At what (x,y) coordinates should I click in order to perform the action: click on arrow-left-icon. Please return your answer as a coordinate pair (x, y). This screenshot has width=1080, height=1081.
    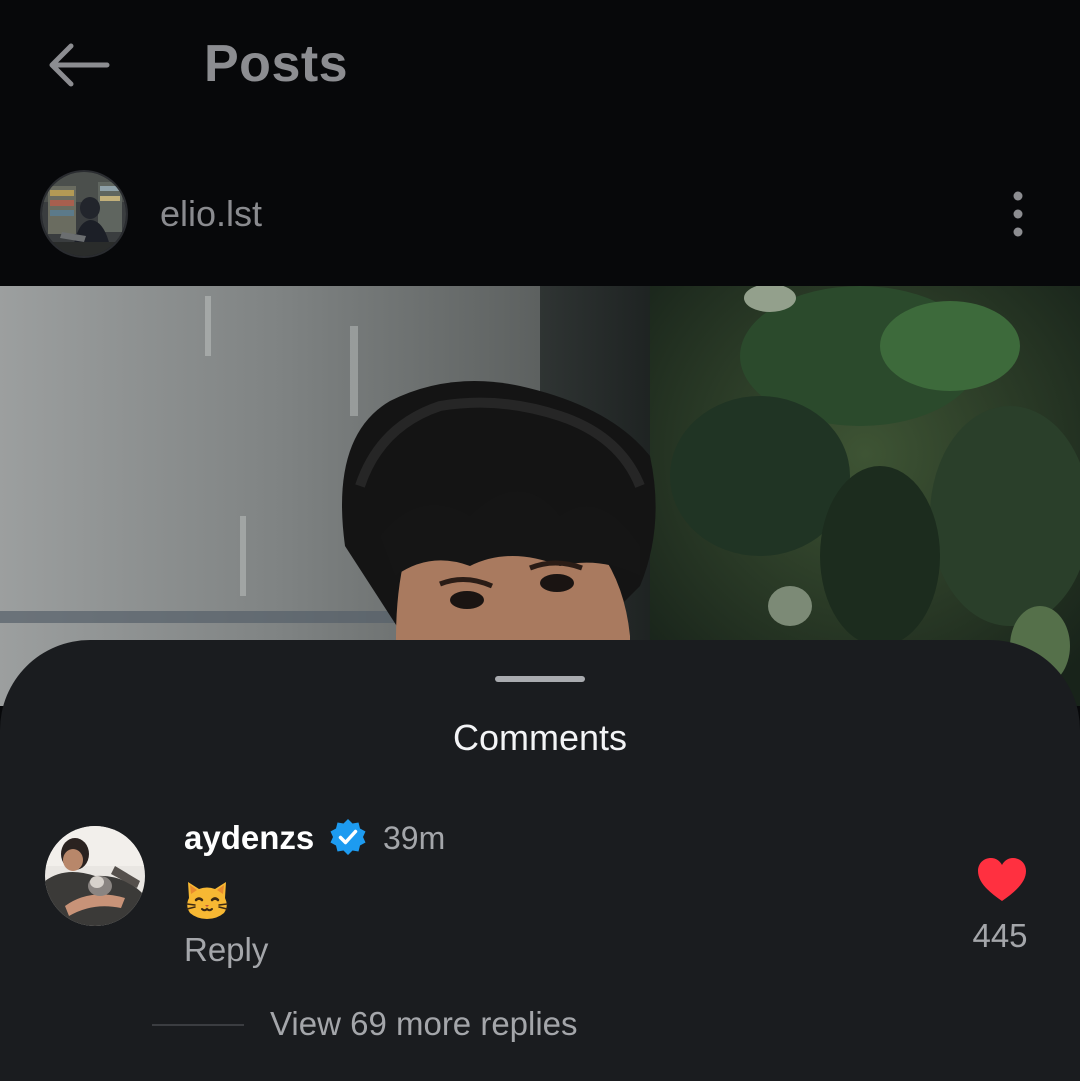
    Looking at the image, I should click on (79, 65).